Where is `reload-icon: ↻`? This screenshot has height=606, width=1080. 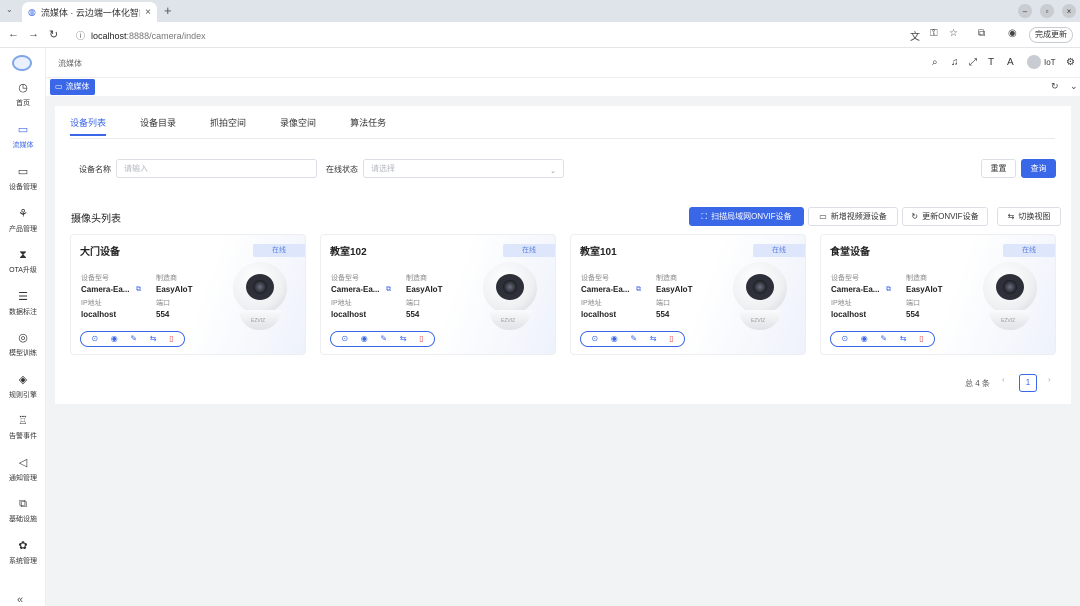
reload-icon: ↻ is located at coordinates (53, 34).